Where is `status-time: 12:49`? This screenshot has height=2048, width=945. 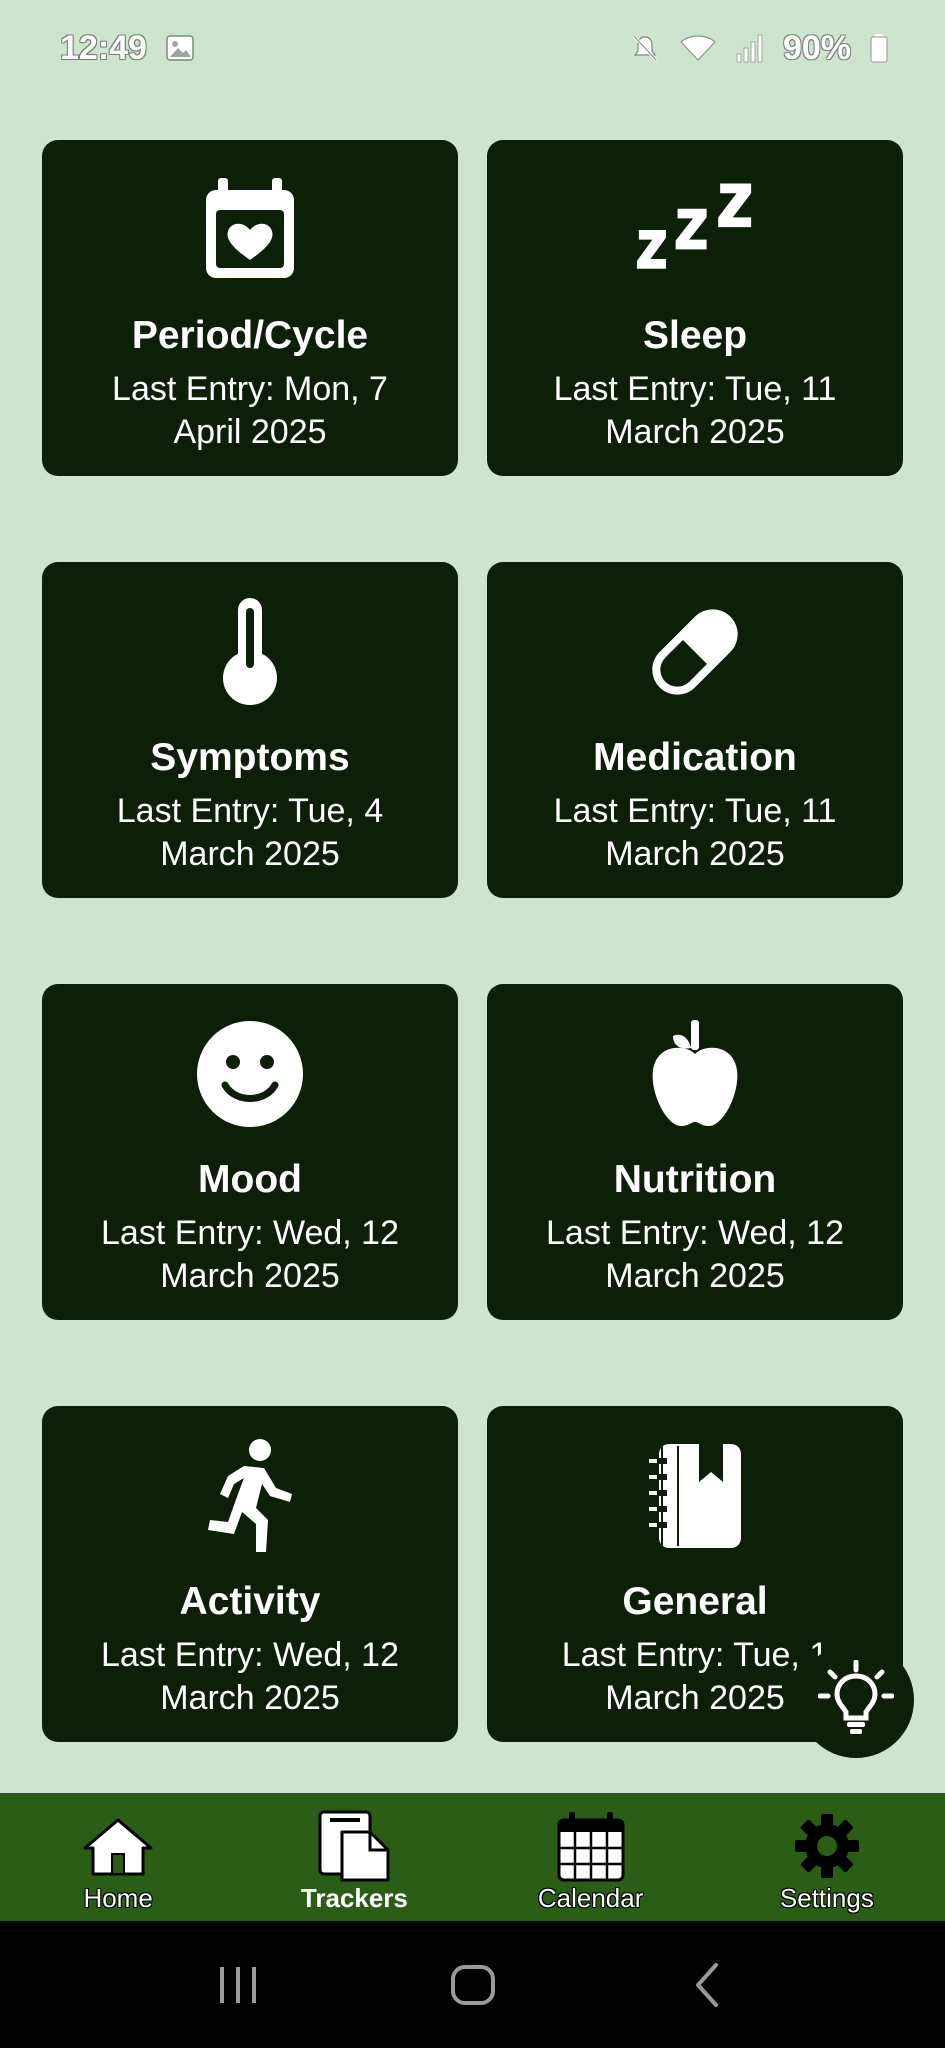
status-time: 12:49 is located at coordinates (103, 47).